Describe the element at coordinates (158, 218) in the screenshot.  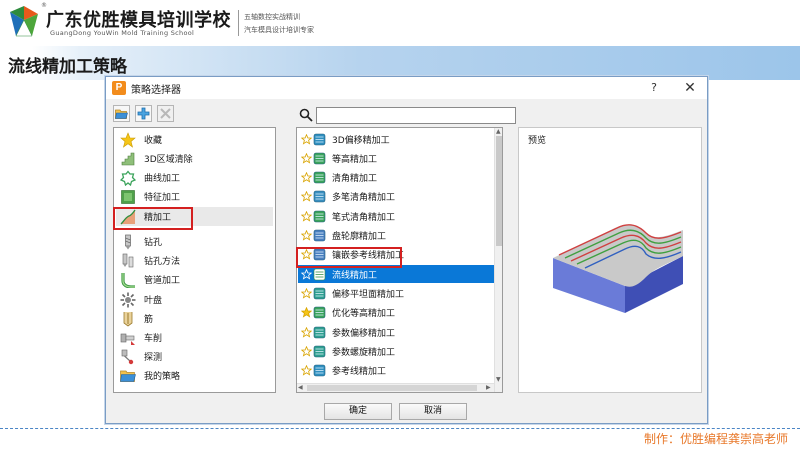
I see `category-label: 精加工` at that location.